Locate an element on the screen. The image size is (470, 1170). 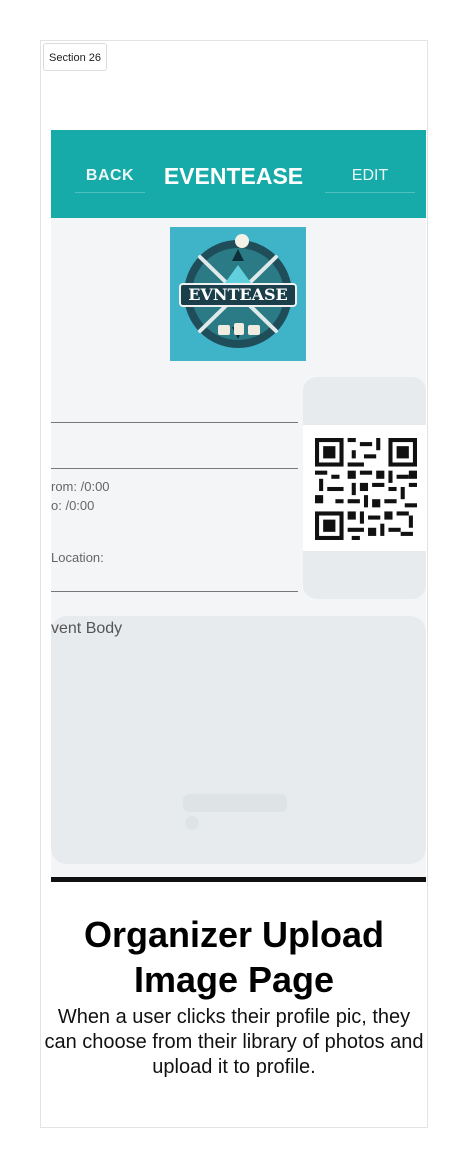
logo-text: EVNTEASE is located at coordinates (238, 294).